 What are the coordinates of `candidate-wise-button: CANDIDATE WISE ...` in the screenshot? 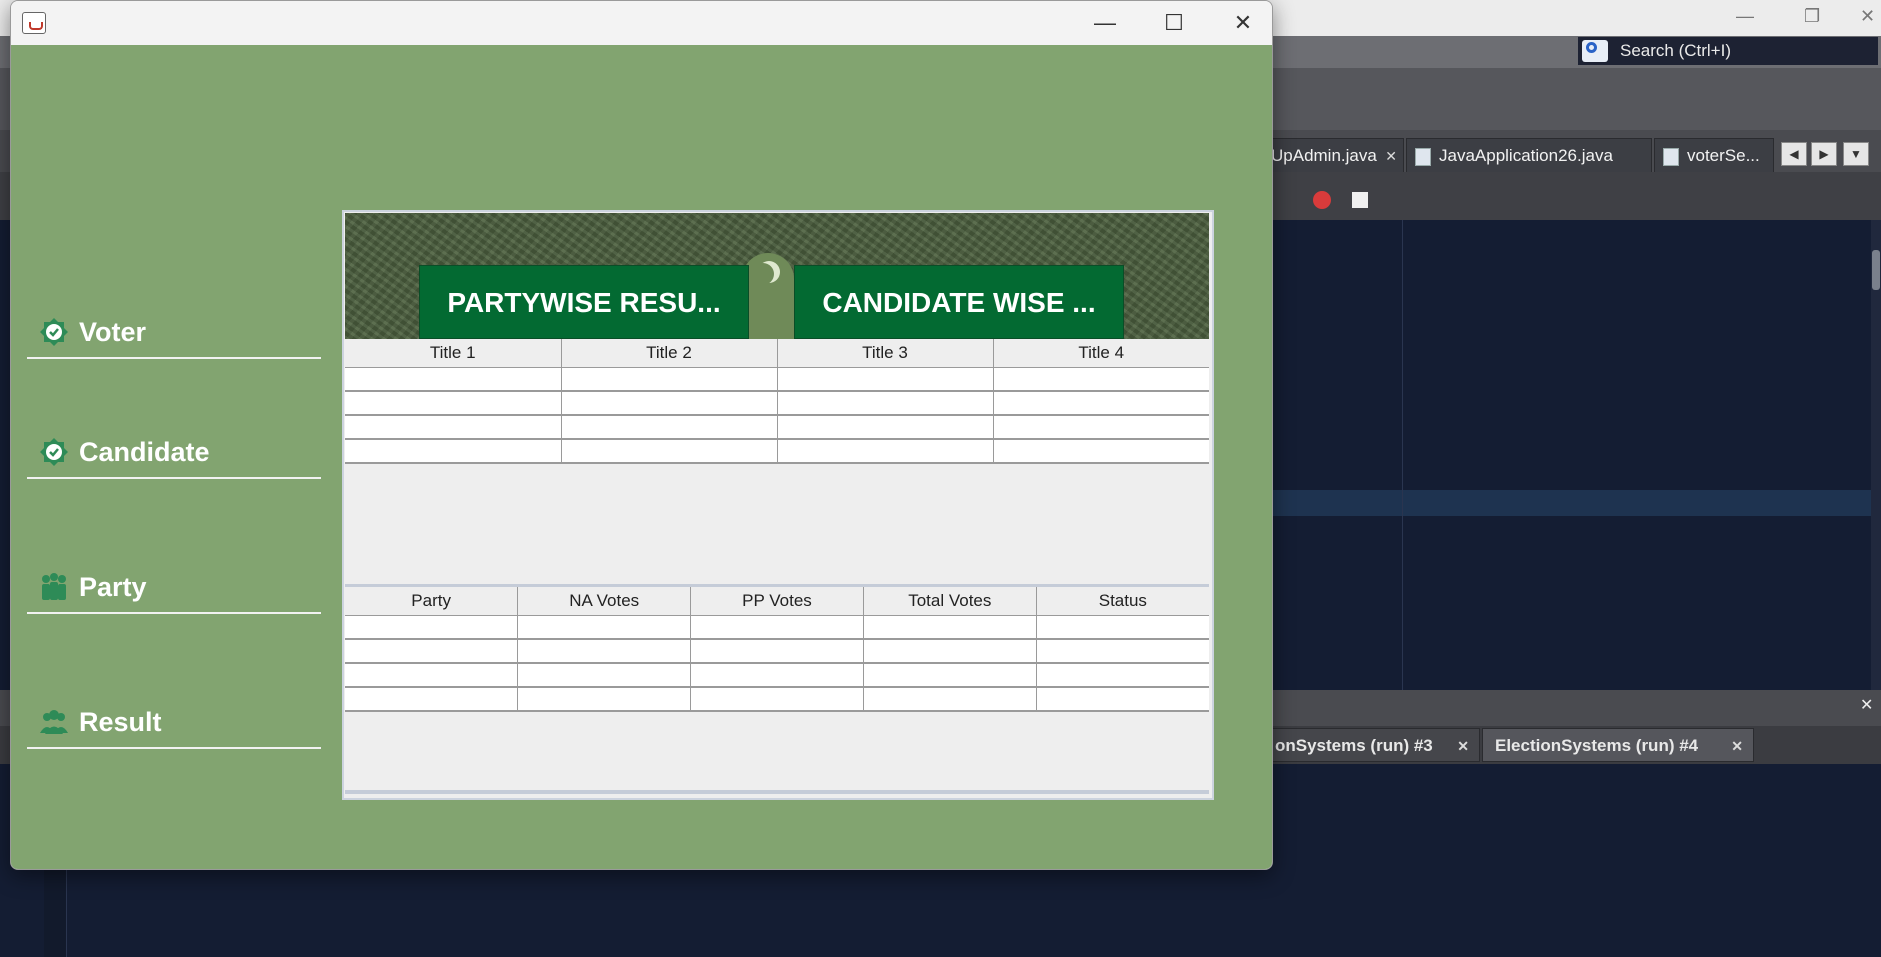 It's located at (959, 302).